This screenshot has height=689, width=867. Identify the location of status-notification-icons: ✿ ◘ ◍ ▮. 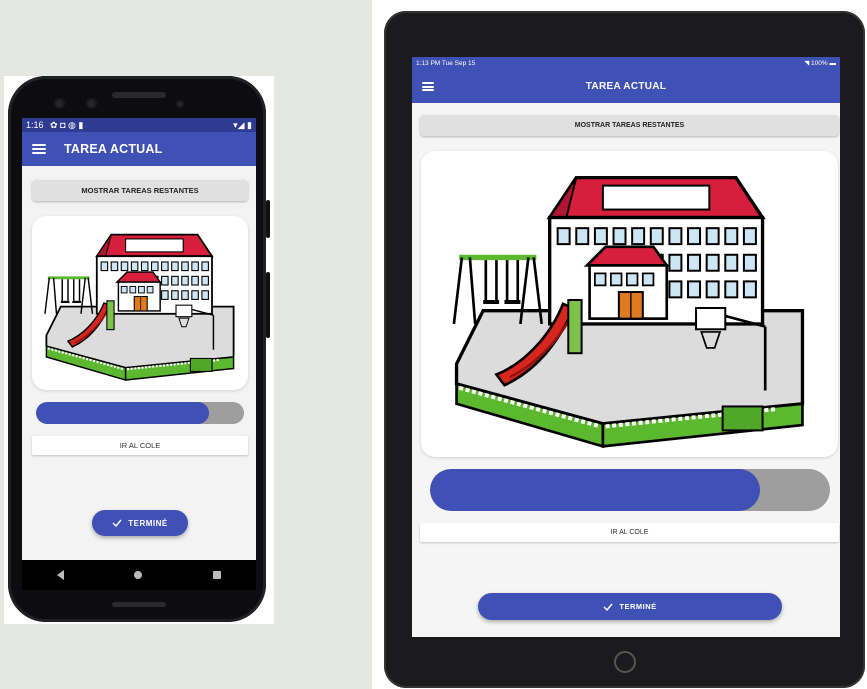
(67, 124).